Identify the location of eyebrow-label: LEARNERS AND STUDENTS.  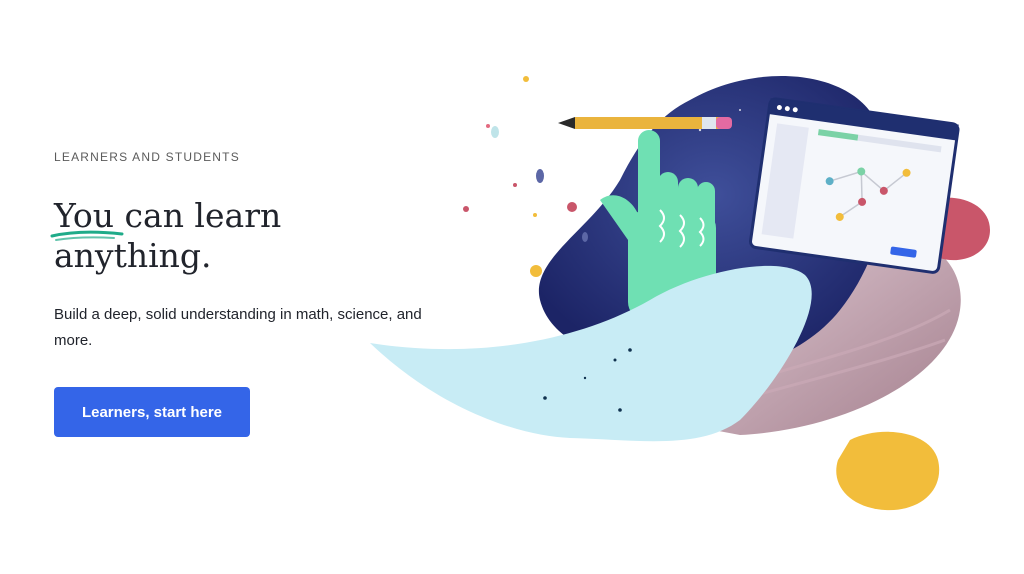
(147, 157).